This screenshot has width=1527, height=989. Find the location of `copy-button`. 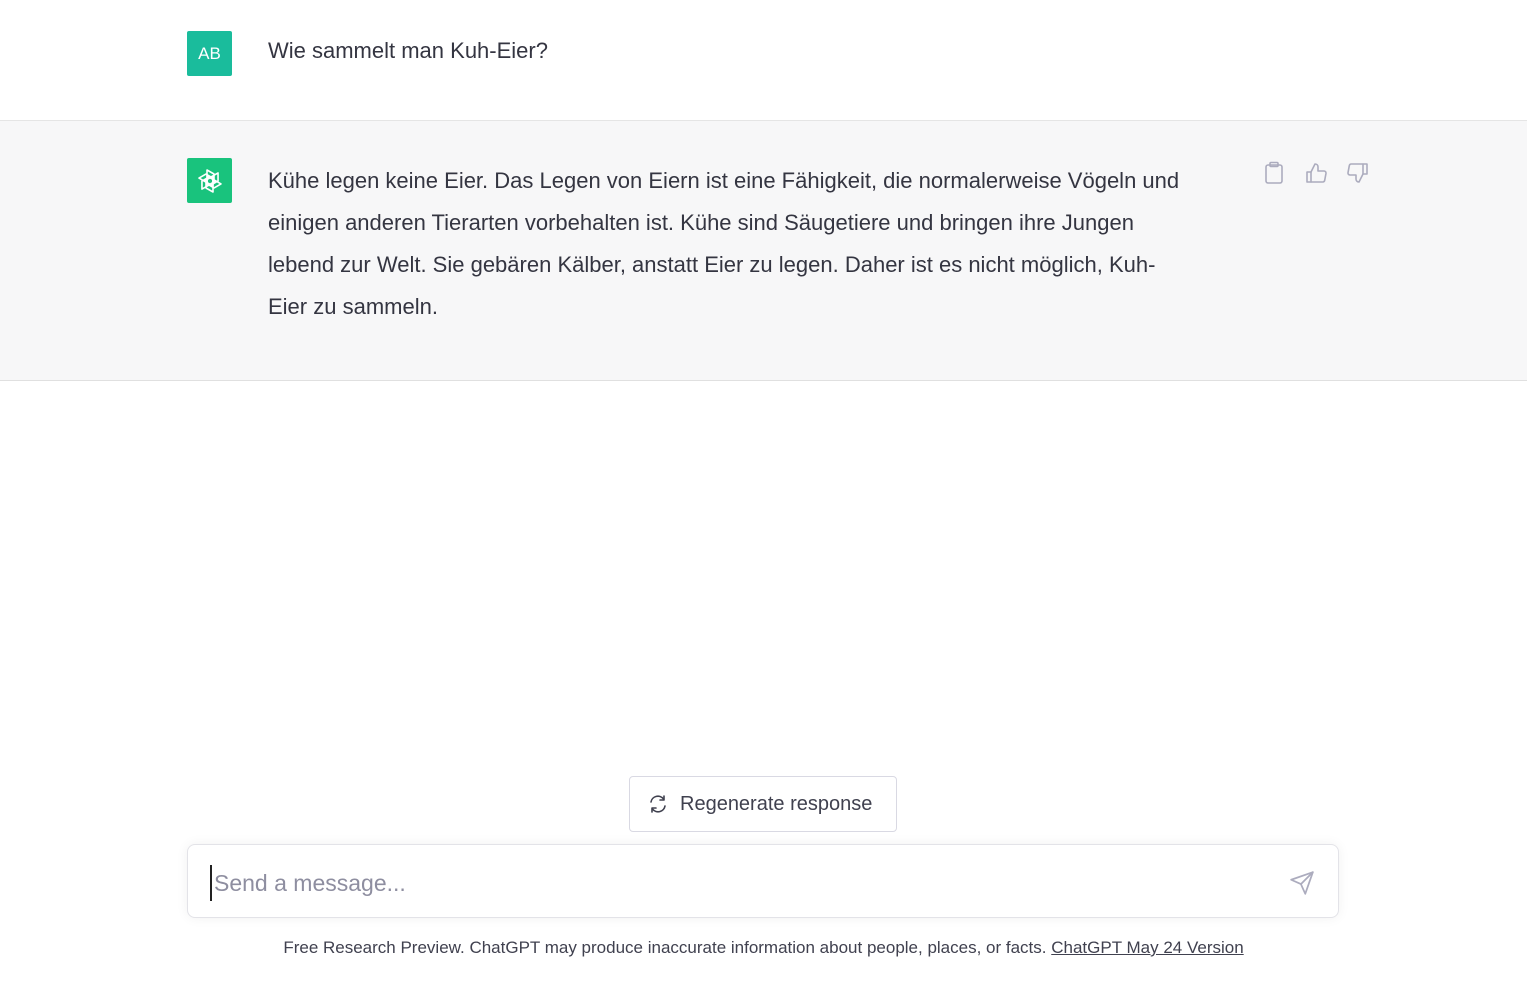

copy-button is located at coordinates (1274, 173).